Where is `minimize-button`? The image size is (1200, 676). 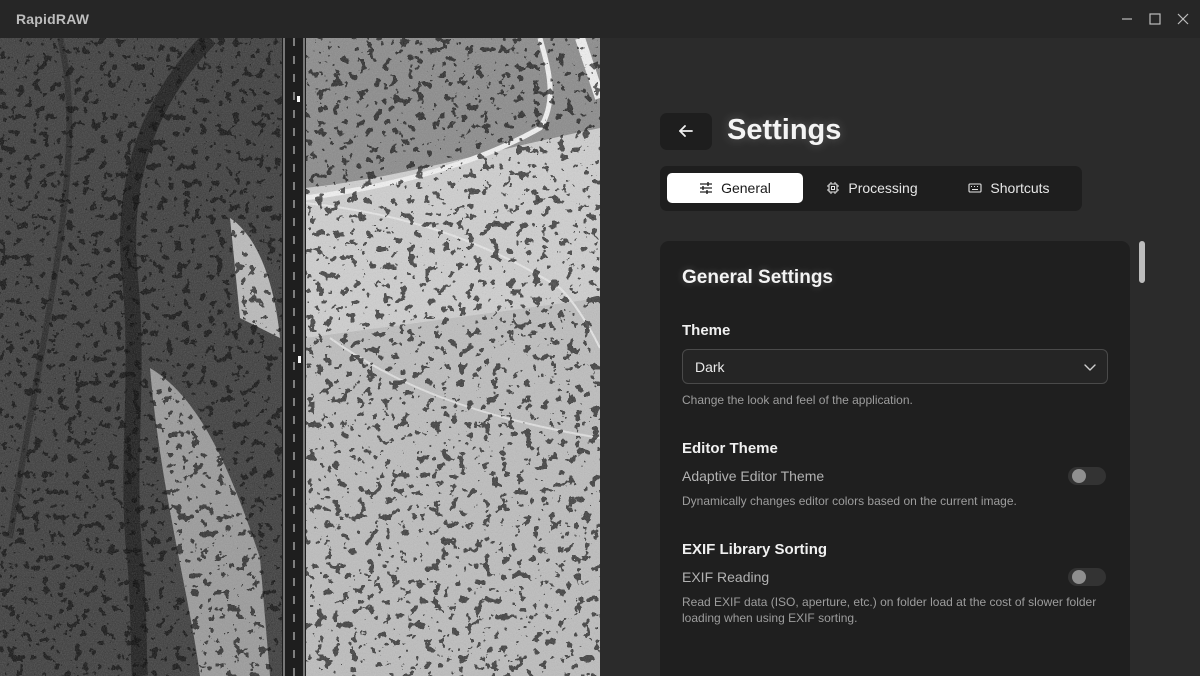 minimize-button is located at coordinates (1127, 19).